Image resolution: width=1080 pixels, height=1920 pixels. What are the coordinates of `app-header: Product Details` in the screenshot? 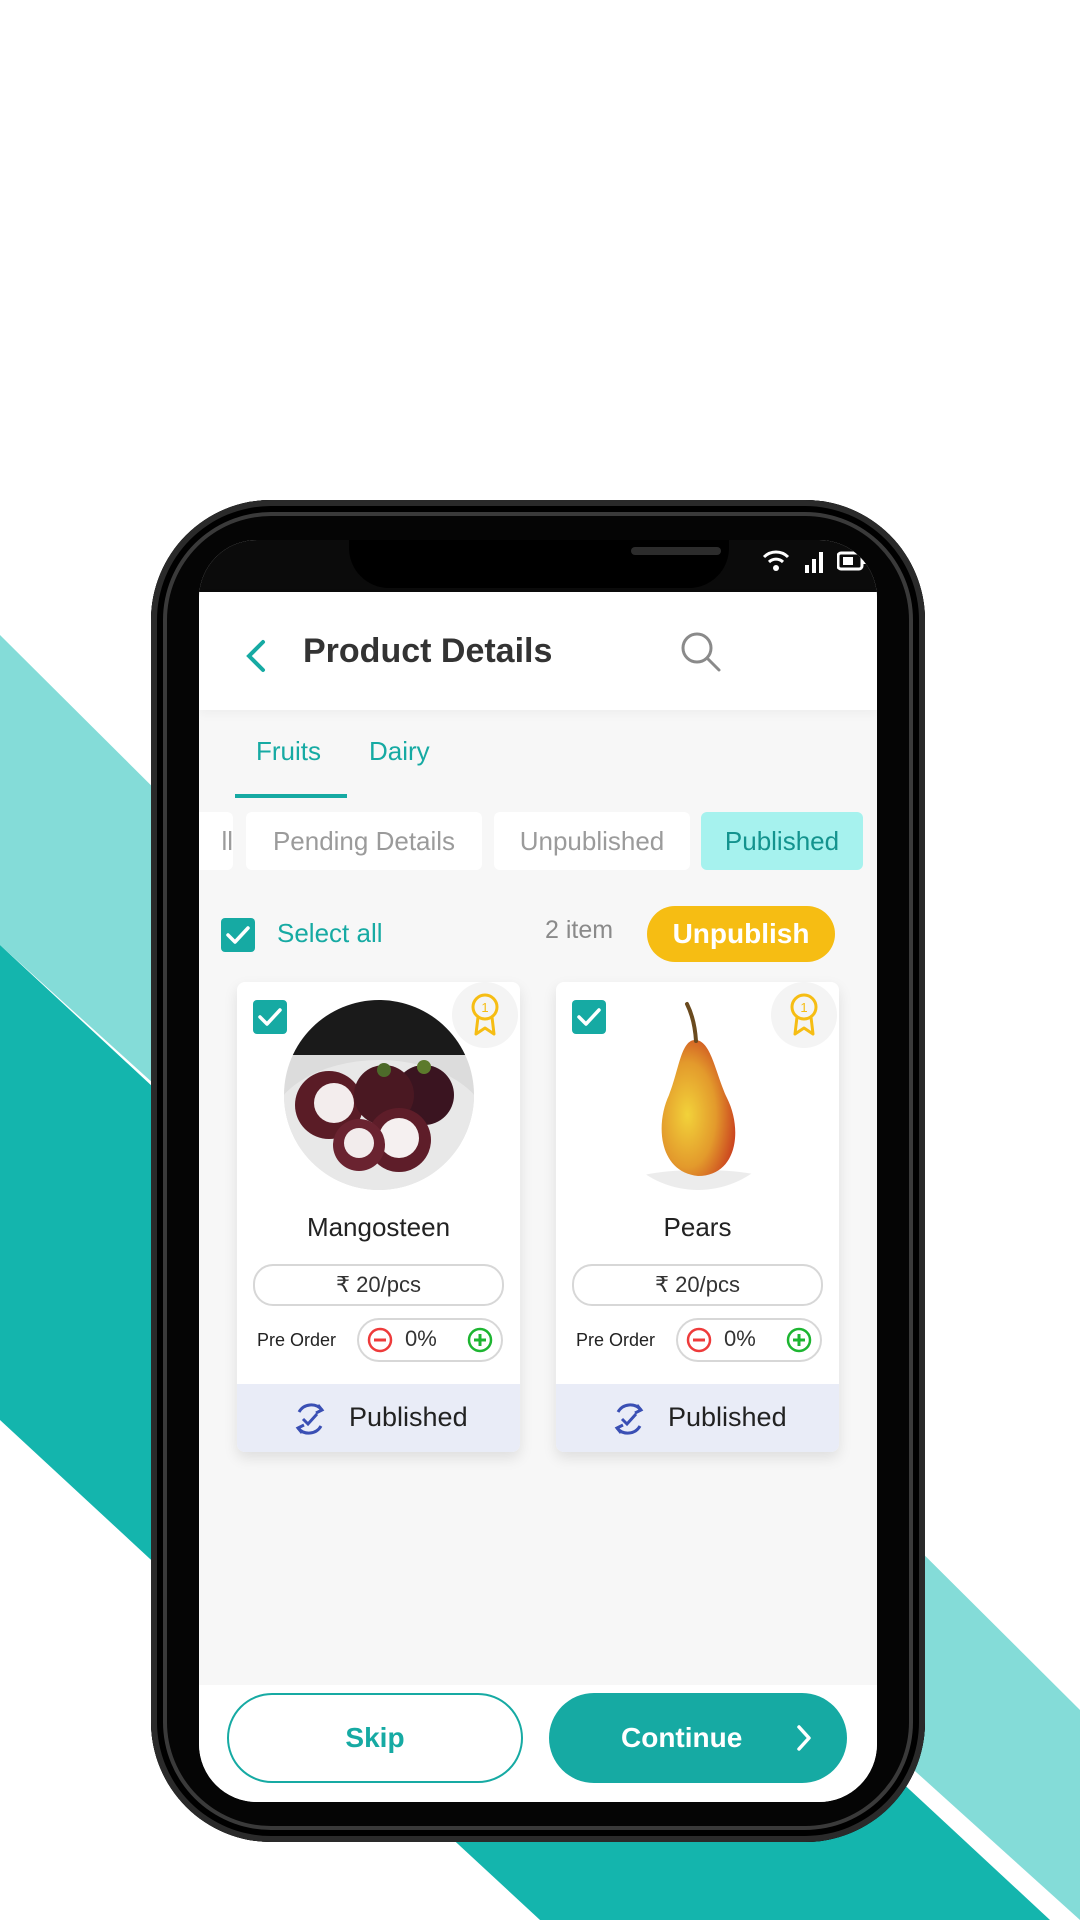 It's located at (538, 651).